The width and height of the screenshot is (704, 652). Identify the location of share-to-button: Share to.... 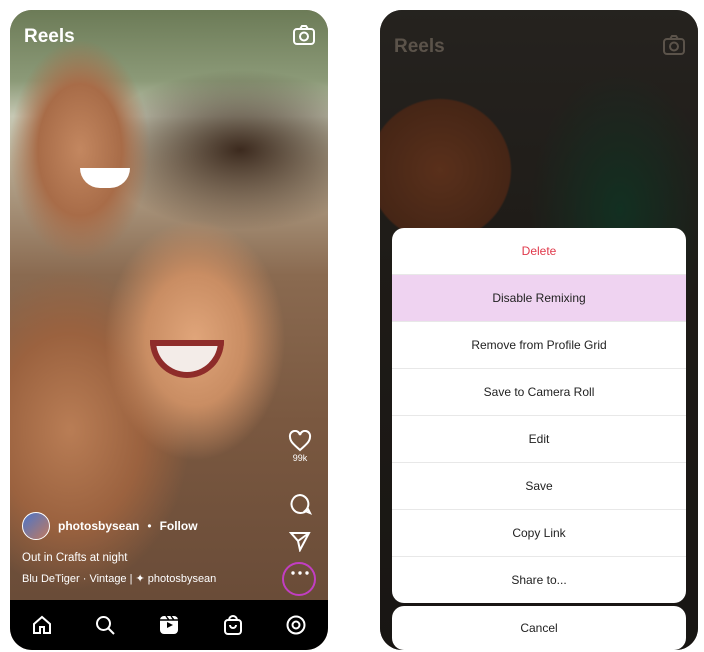
(539, 580).